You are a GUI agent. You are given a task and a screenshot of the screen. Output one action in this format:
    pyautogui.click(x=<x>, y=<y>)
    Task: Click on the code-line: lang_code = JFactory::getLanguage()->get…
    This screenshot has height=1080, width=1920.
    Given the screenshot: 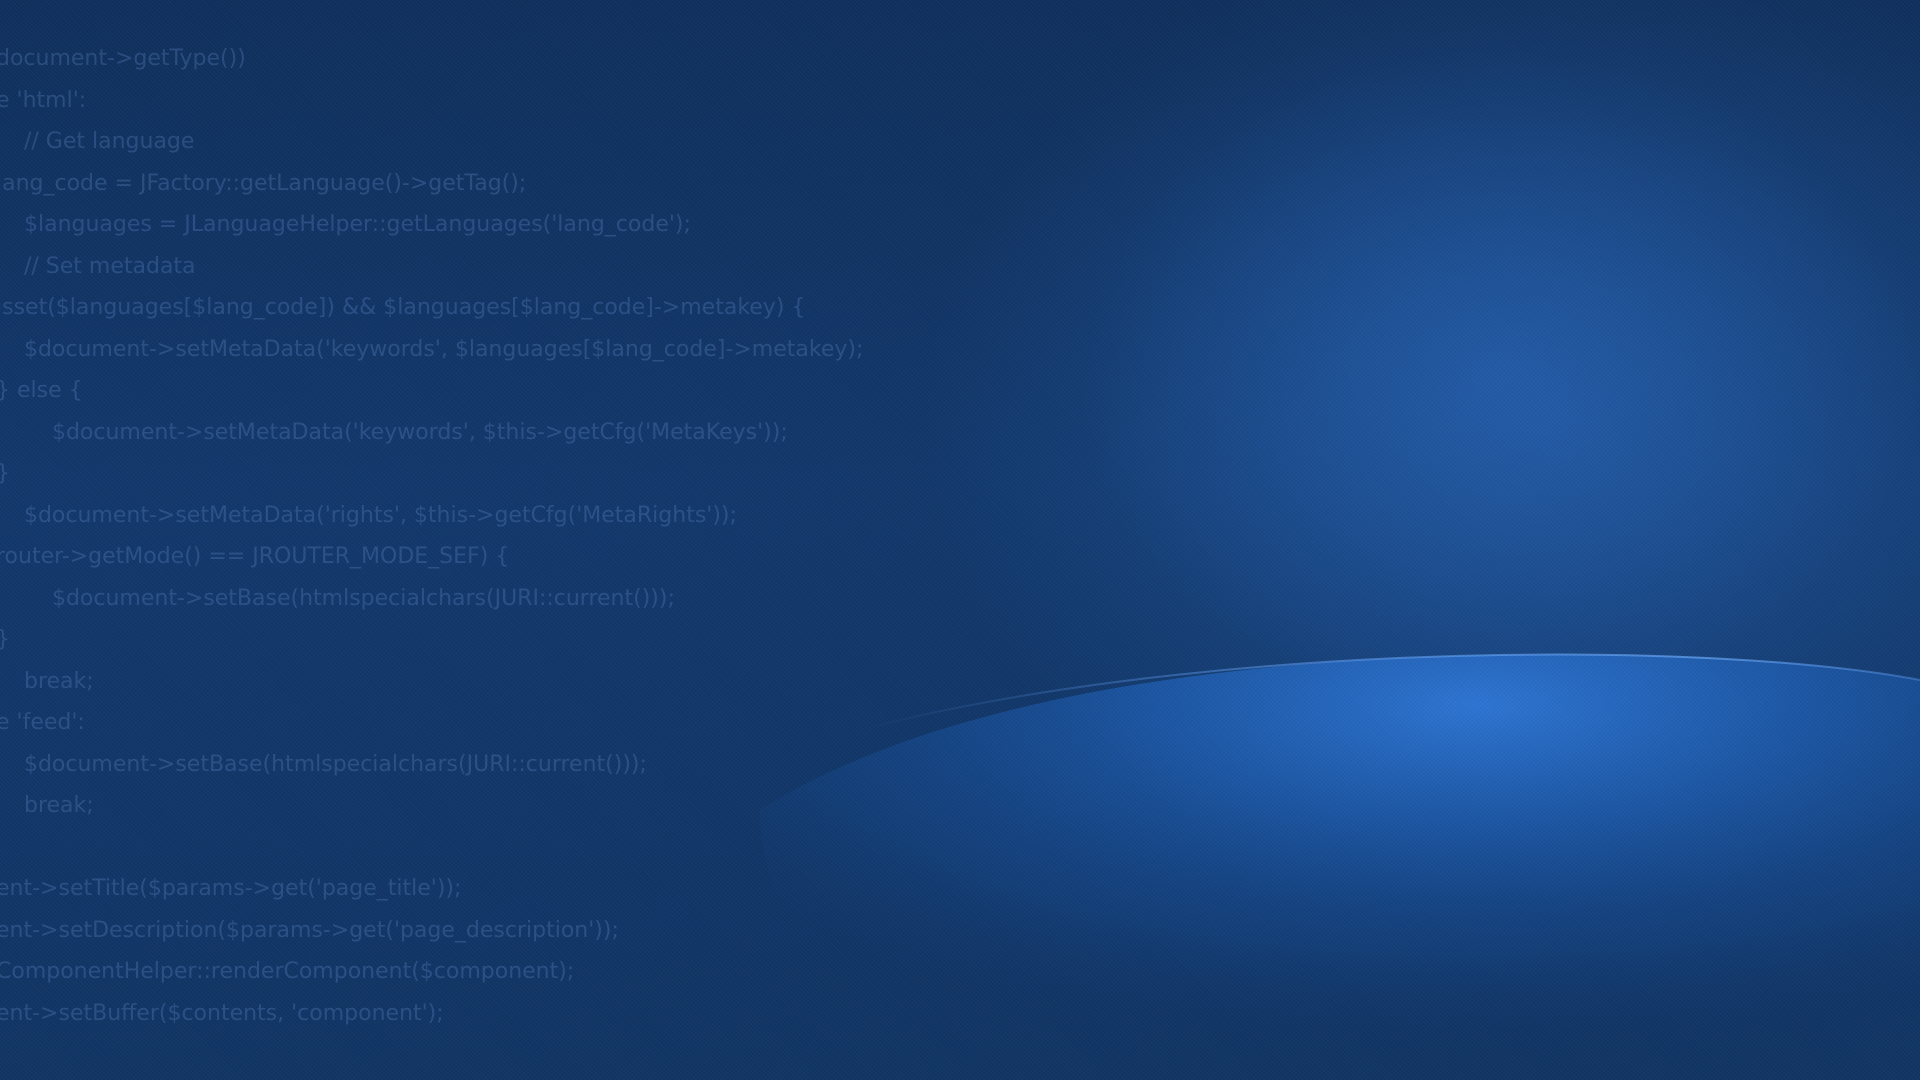 What is the action you would take?
    pyautogui.click(x=263, y=183)
    